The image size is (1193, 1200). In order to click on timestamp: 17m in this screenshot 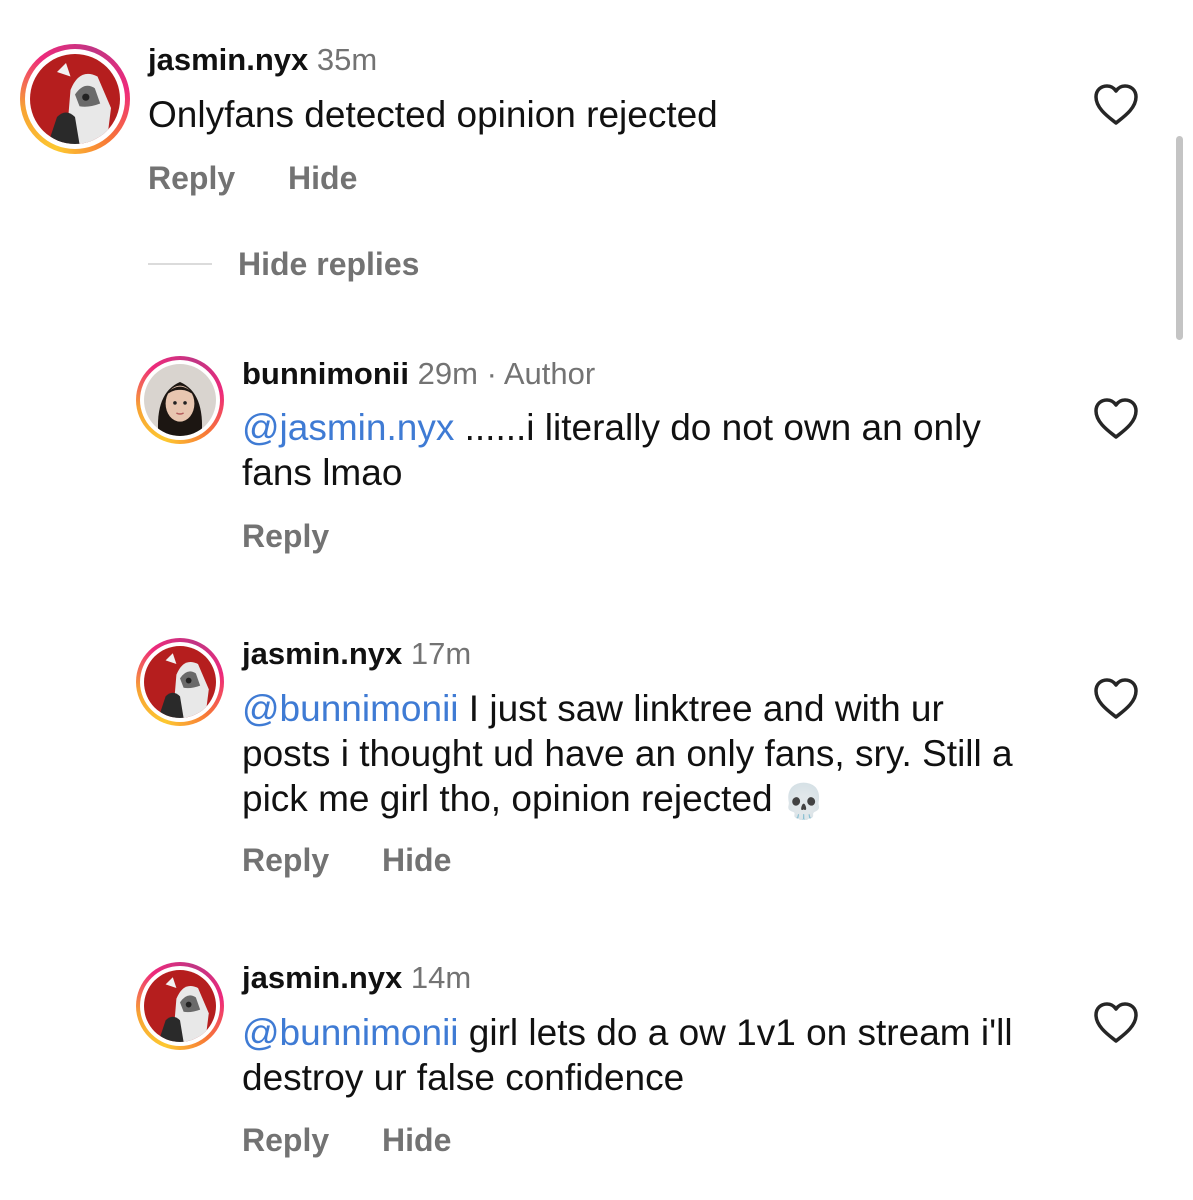, I will do `click(441, 653)`.